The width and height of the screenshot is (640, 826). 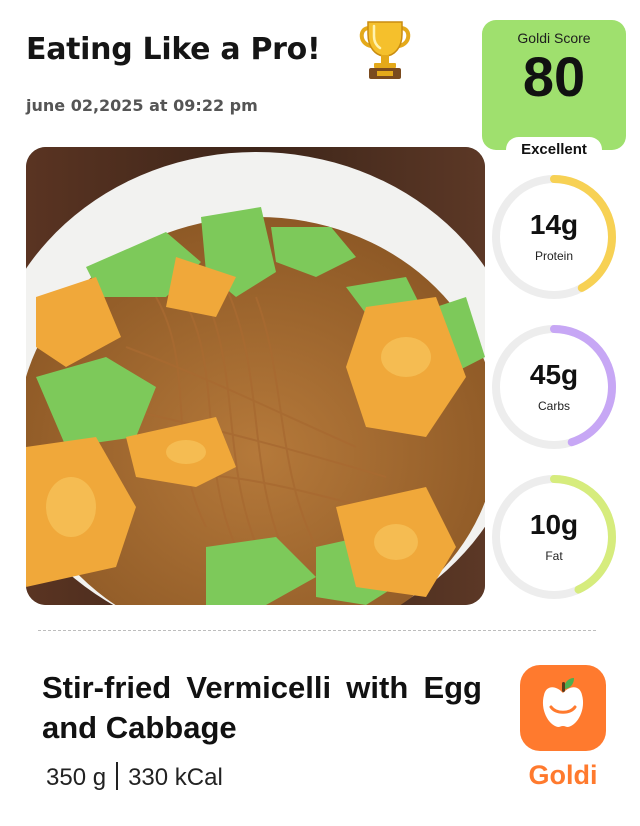 I want to click on carbs-label: Carbs, so click(x=553, y=406).